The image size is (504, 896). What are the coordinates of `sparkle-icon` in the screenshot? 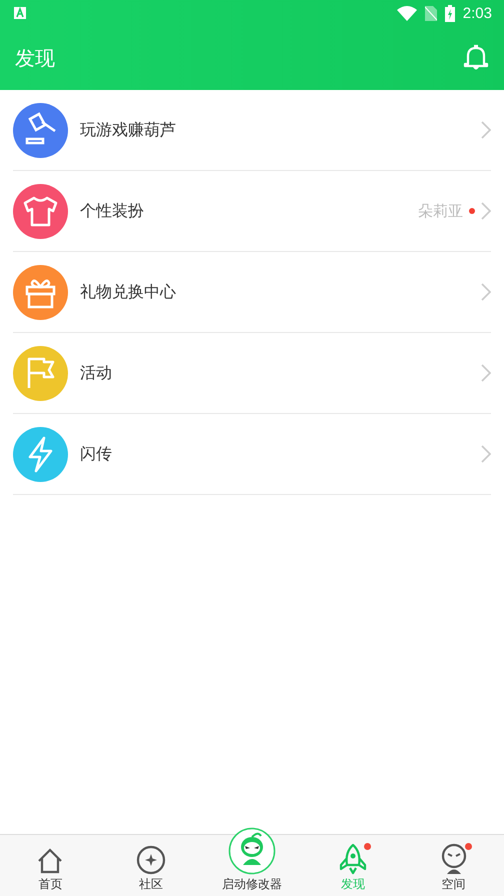 It's located at (151, 860).